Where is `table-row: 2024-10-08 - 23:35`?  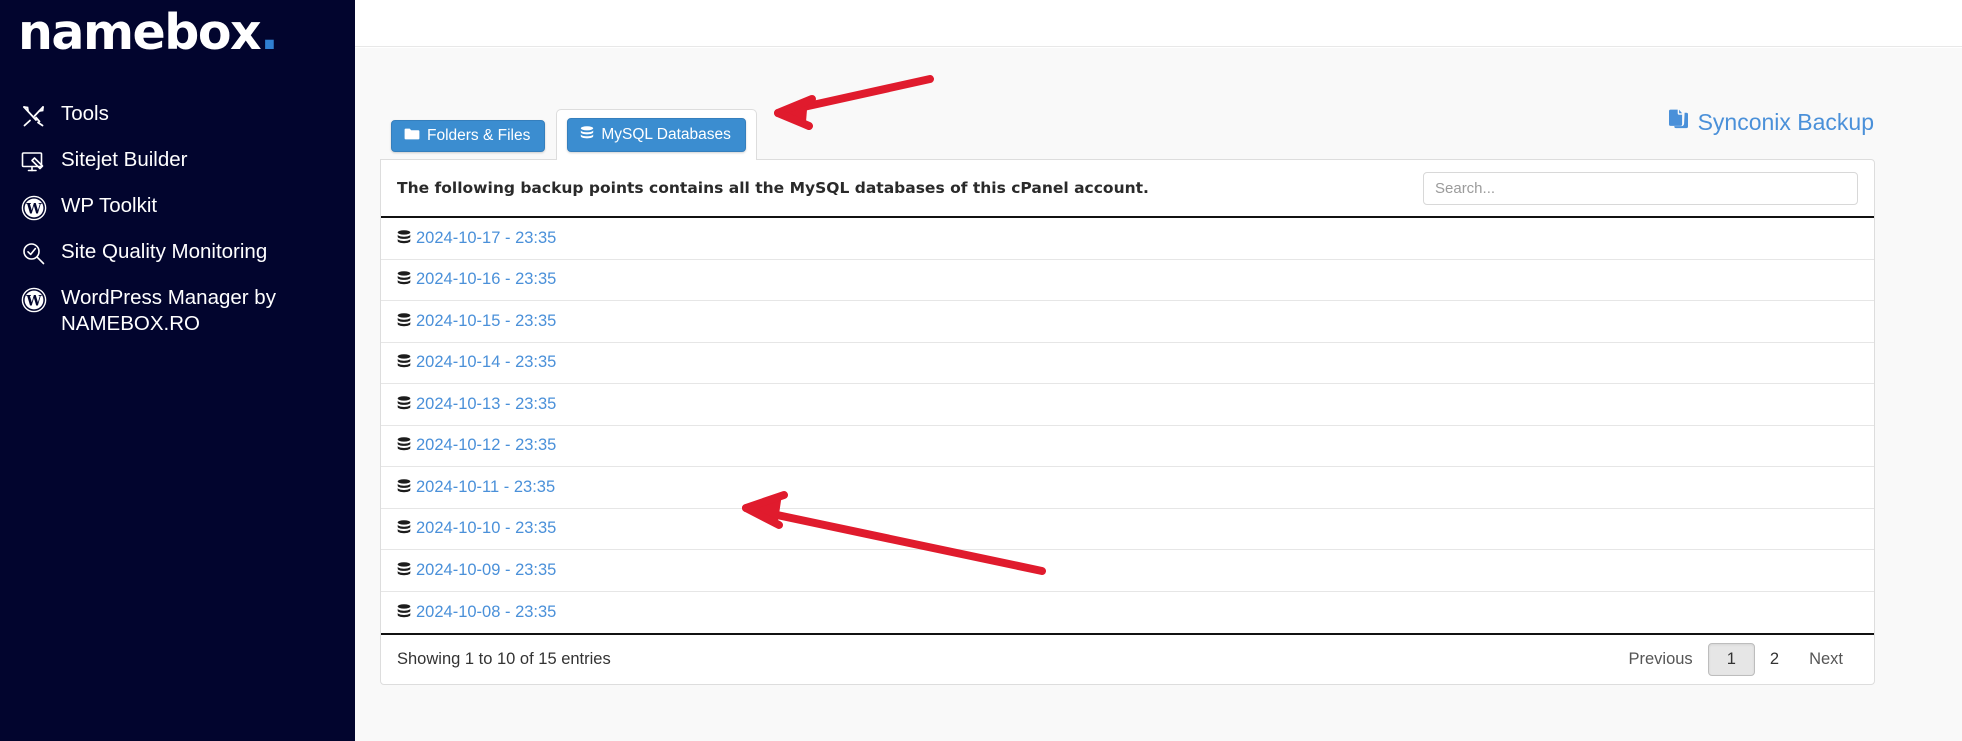
table-row: 2024-10-08 - 23:35 is located at coordinates (1127, 613).